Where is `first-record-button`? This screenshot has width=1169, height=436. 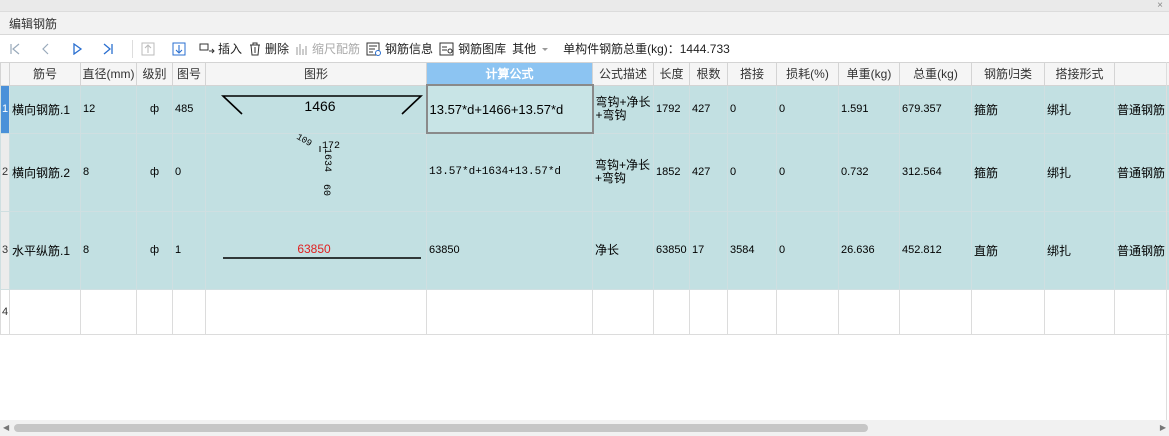
first-record-button is located at coordinates (15, 49).